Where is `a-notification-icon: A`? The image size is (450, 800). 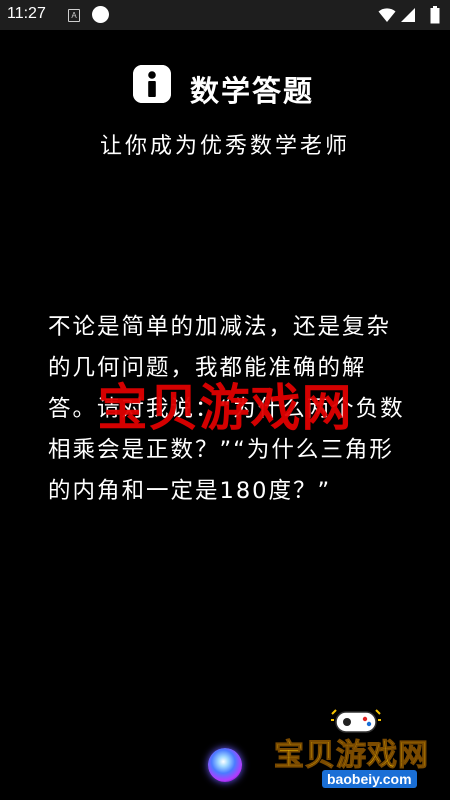 a-notification-icon: A is located at coordinates (74, 15).